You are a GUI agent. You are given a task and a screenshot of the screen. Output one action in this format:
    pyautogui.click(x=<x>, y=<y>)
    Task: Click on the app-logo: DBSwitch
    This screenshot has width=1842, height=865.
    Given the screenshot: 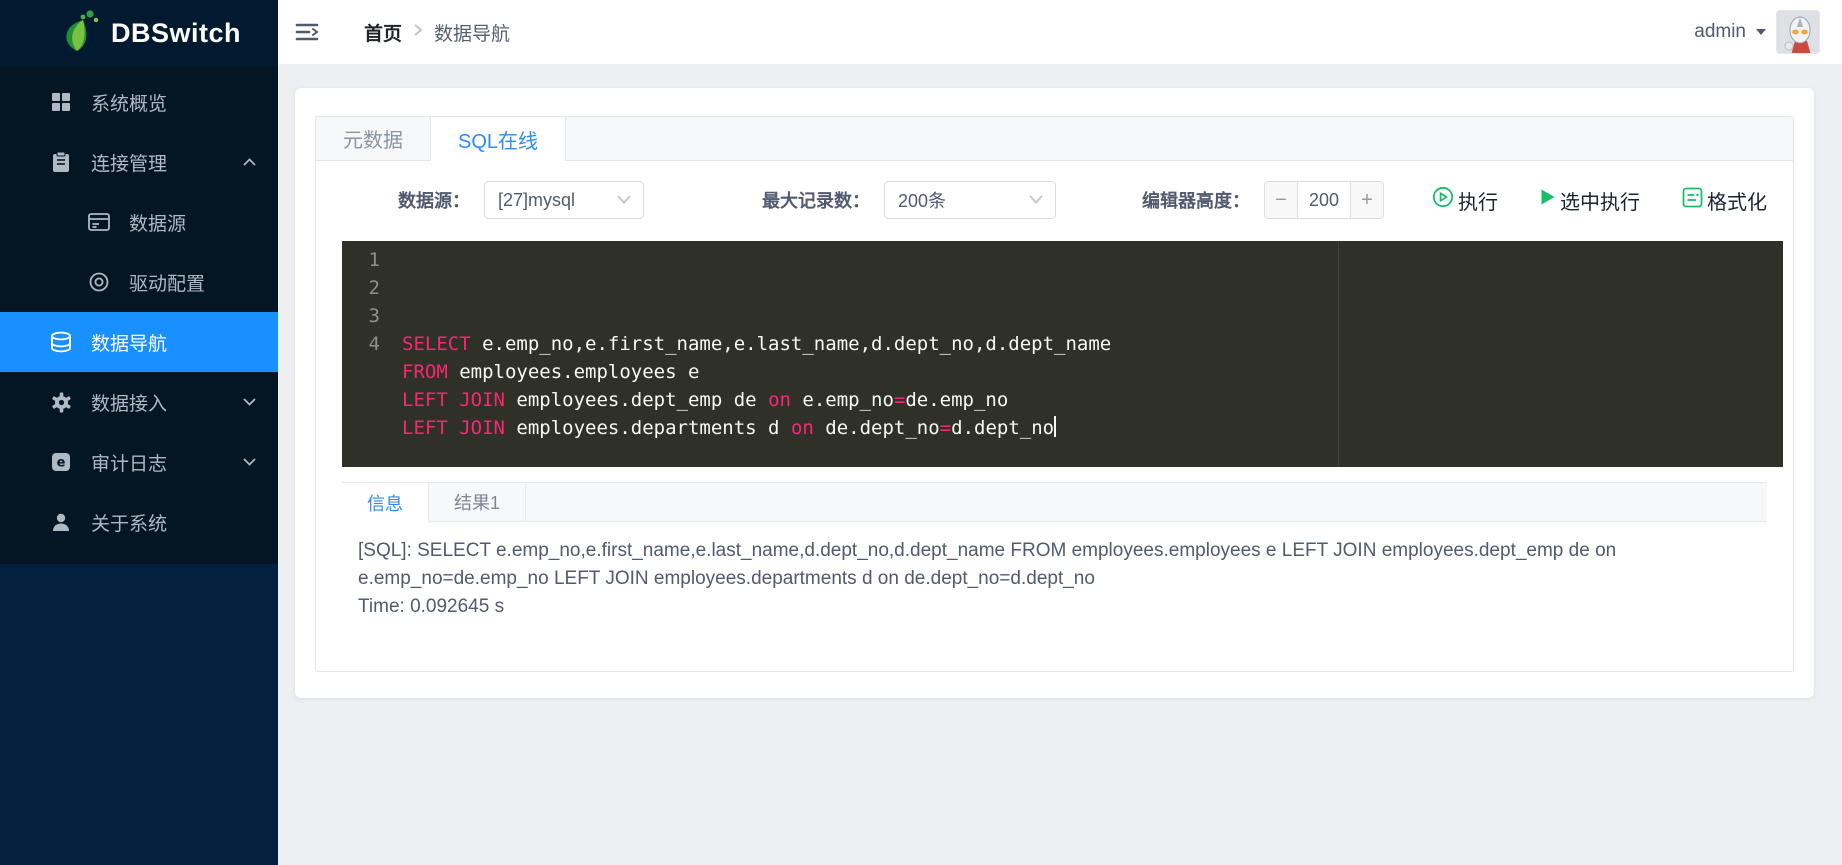 What is the action you would take?
    pyautogui.click(x=139, y=33)
    